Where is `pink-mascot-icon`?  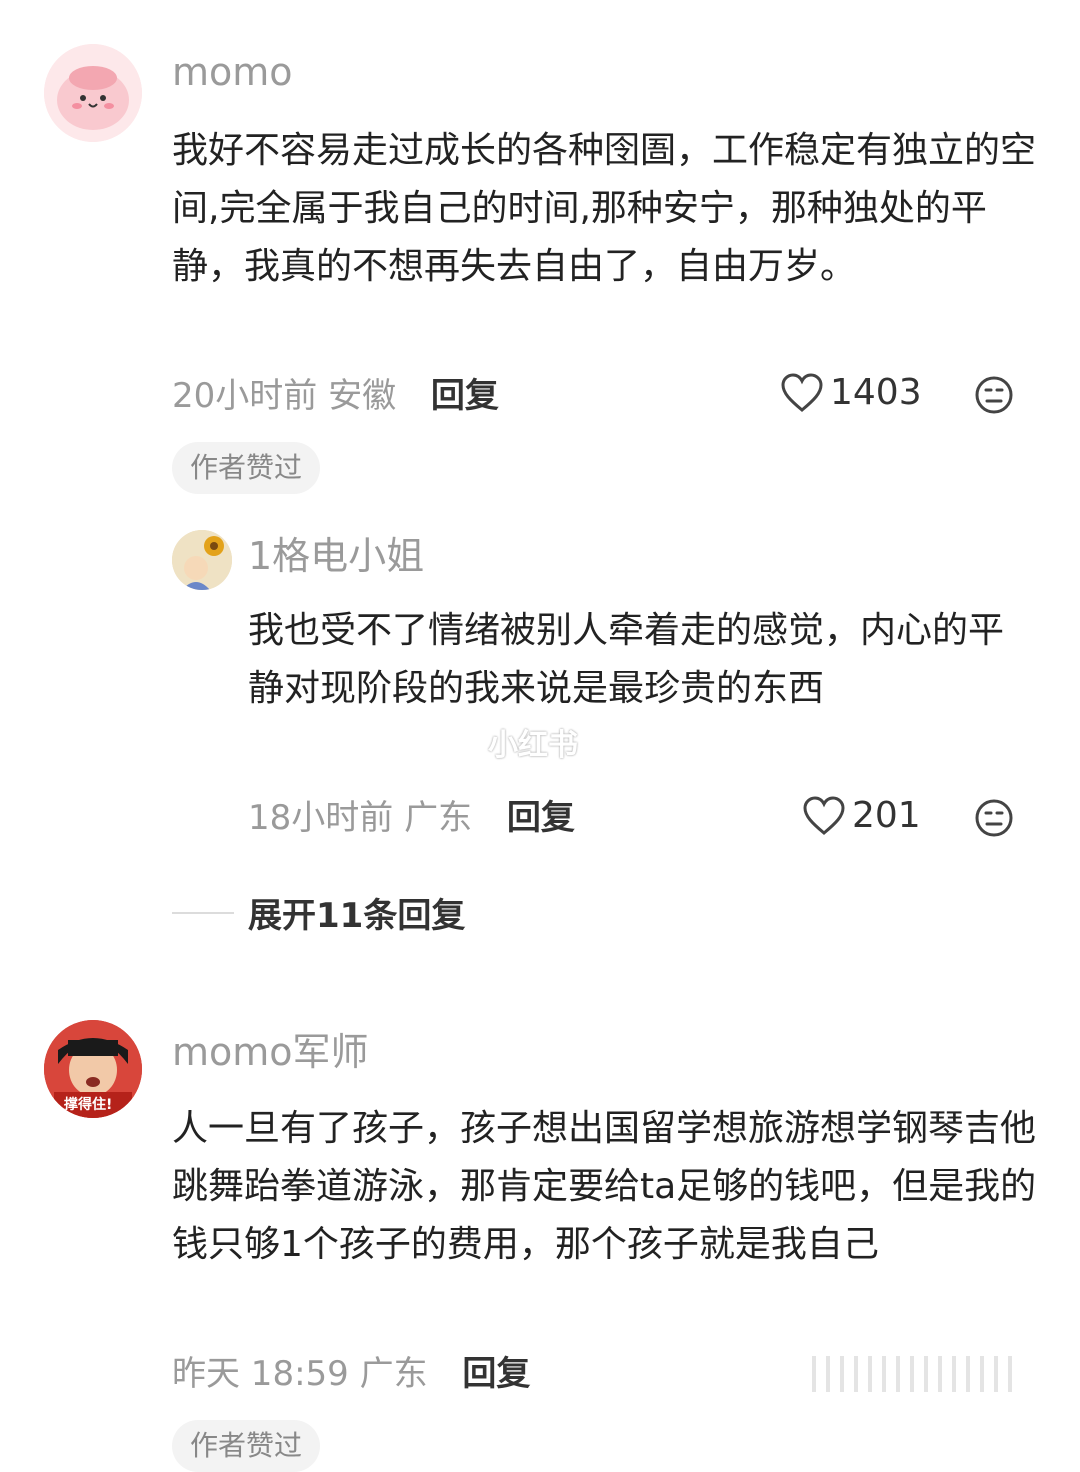 pink-mascot-icon is located at coordinates (93, 93).